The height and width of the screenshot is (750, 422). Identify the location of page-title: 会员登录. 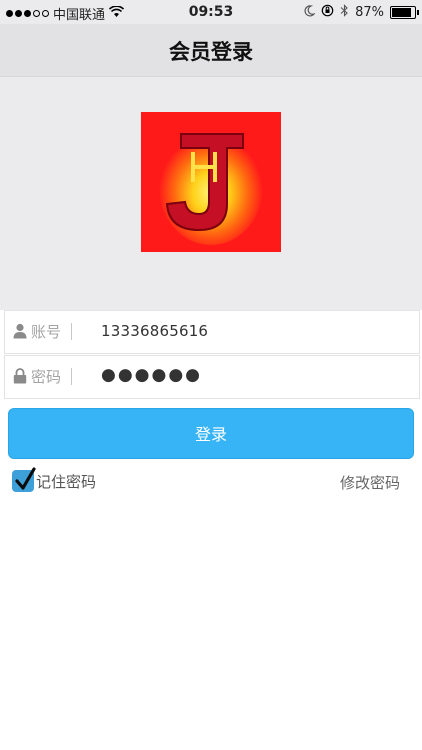
(211, 52).